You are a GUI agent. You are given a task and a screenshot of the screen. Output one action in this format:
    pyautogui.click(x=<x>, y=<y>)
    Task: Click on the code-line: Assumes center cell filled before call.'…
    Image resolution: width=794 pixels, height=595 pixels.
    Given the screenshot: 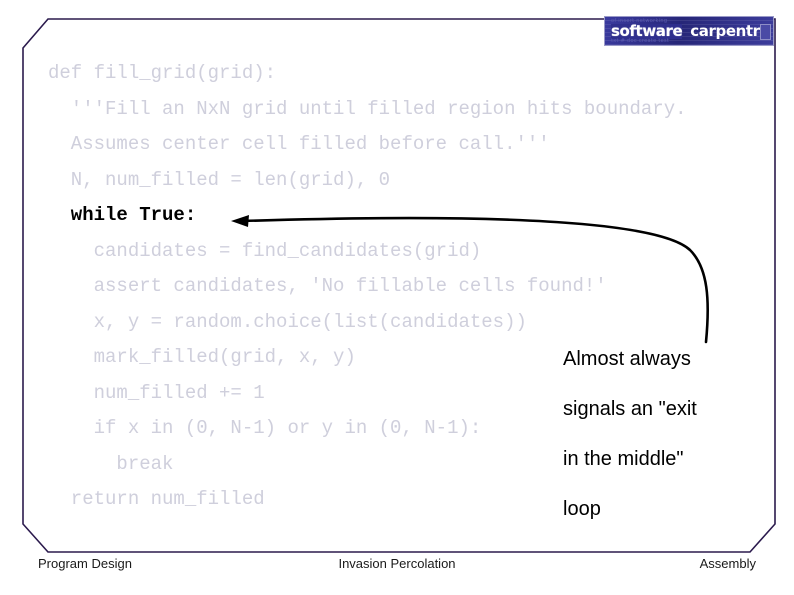 What is the action you would take?
    pyautogui.click(x=299, y=144)
    